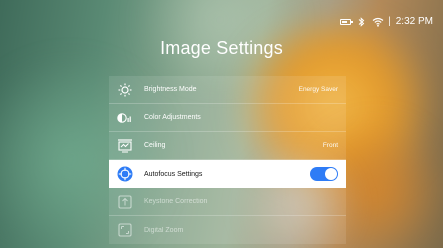  What do you see at coordinates (221, 48) in the screenshot?
I see `page-title: Image Settings` at bounding box center [221, 48].